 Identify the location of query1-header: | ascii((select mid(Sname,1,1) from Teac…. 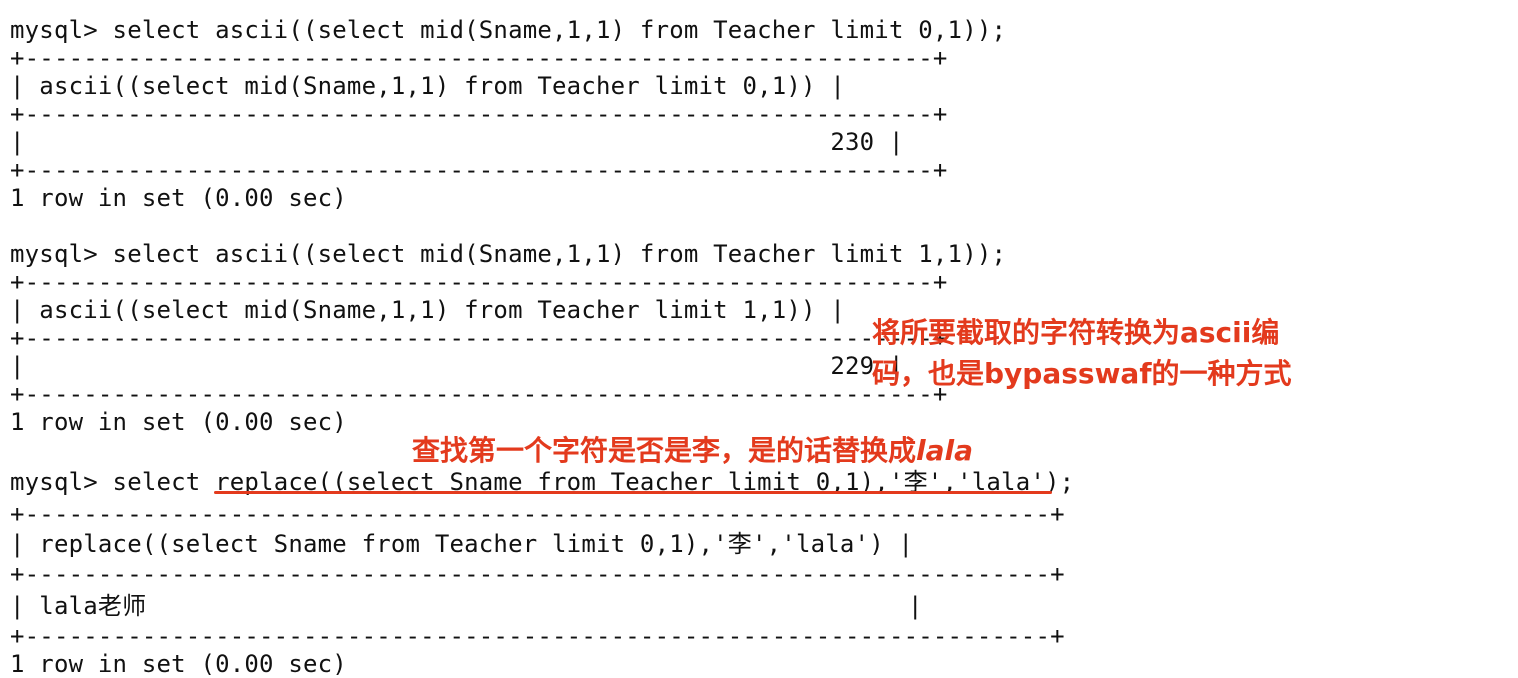
(428, 86).